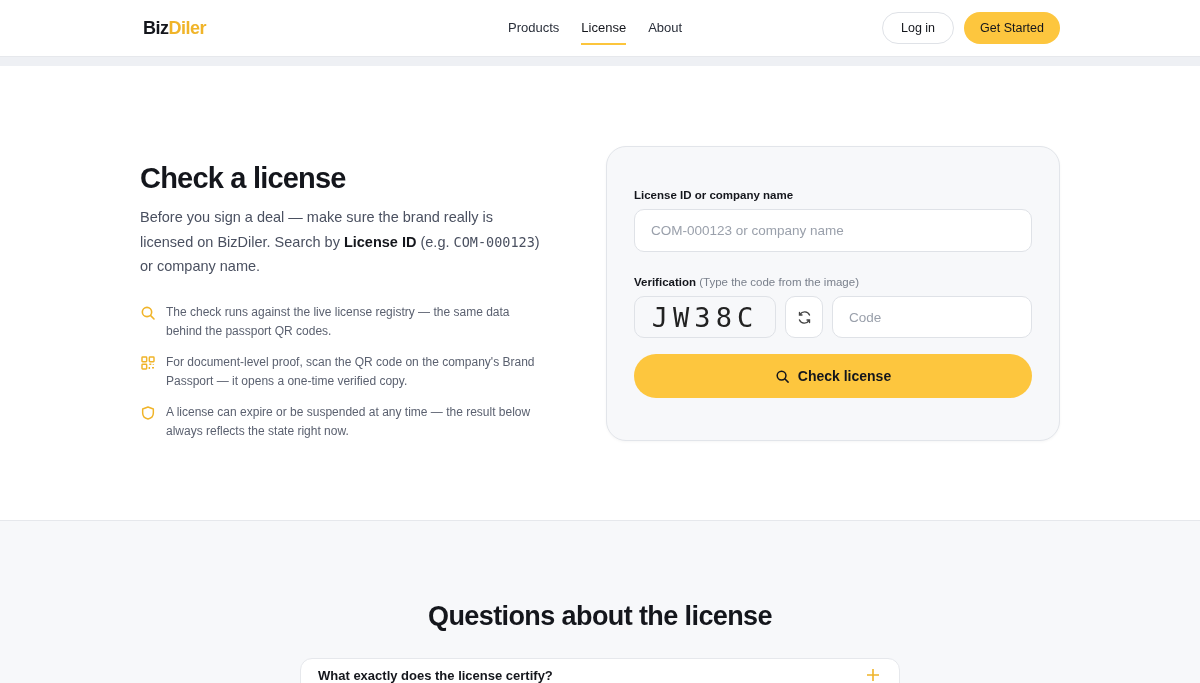  What do you see at coordinates (600, 670) in the screenshot?
I see `faq-item: What exactly does the license certify?` at bounding box center [600, 670].